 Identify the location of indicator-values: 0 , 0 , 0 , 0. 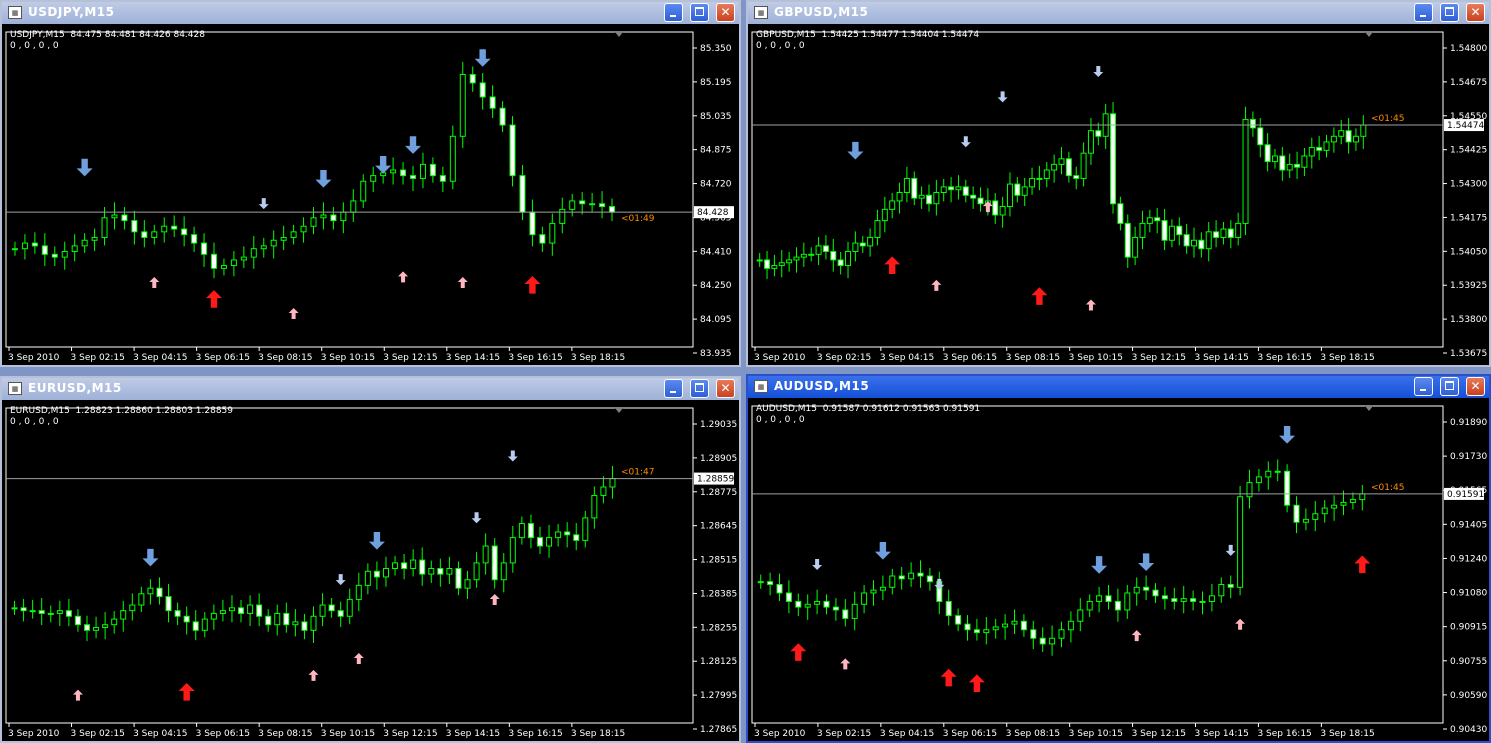
(780, 46).